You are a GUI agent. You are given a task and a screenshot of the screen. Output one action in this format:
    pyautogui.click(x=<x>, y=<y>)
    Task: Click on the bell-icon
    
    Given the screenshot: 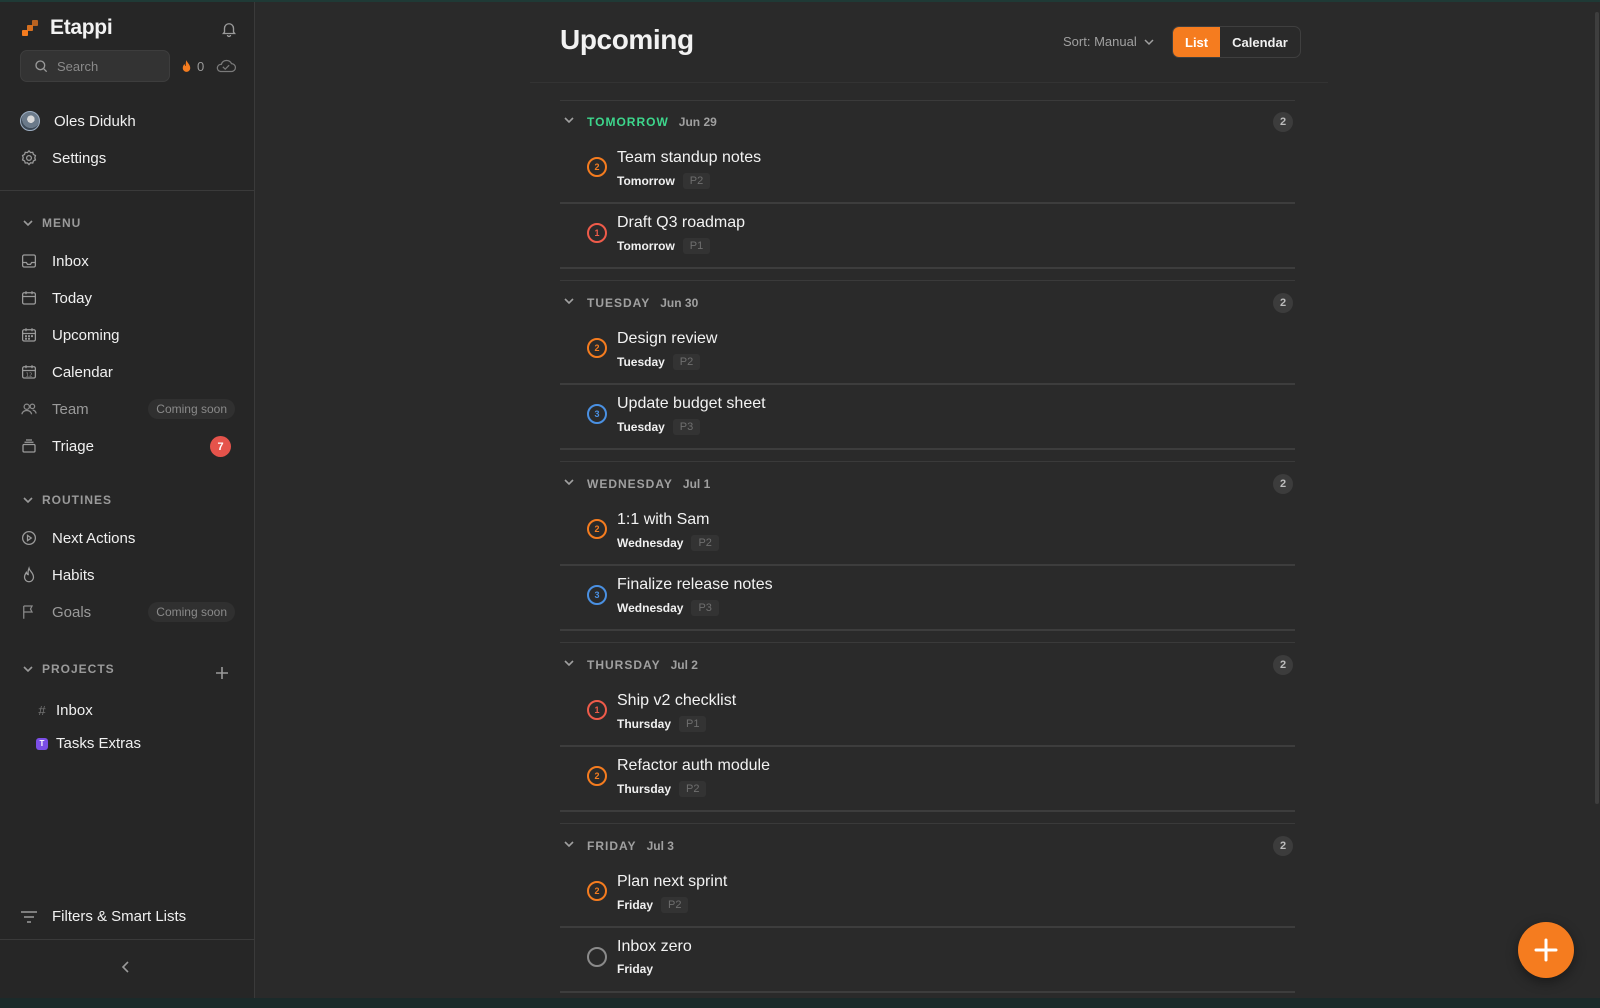 What is the action you would take?
    pyautogui.click(x=229, y=29)
    